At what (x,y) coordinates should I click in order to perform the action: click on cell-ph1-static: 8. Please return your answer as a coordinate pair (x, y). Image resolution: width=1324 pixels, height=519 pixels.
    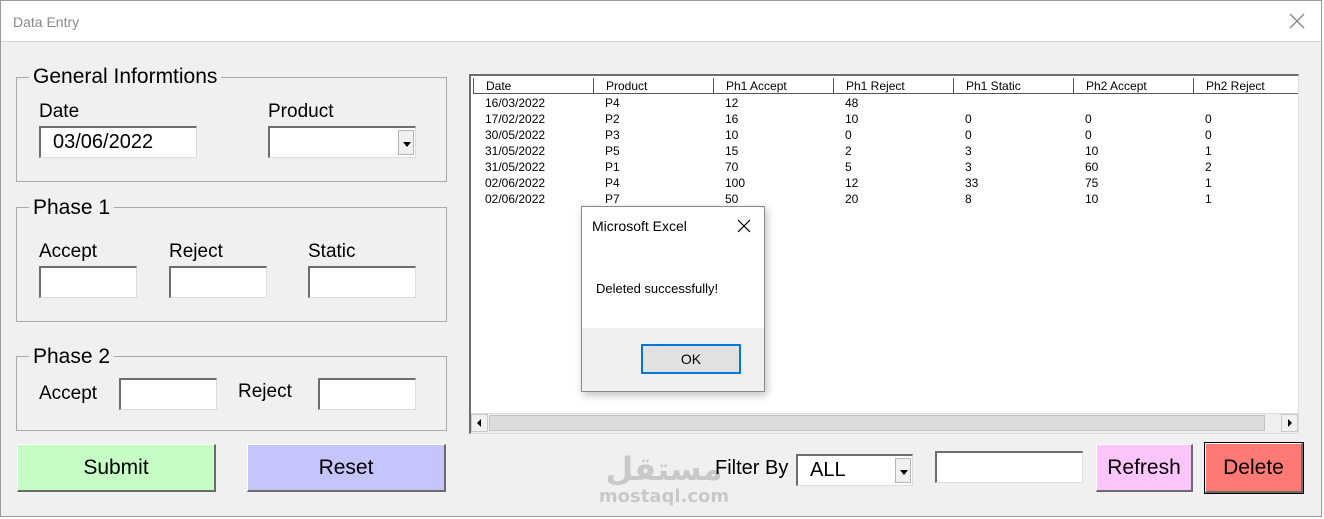
    Looking at the image, I should click on (968, 199).